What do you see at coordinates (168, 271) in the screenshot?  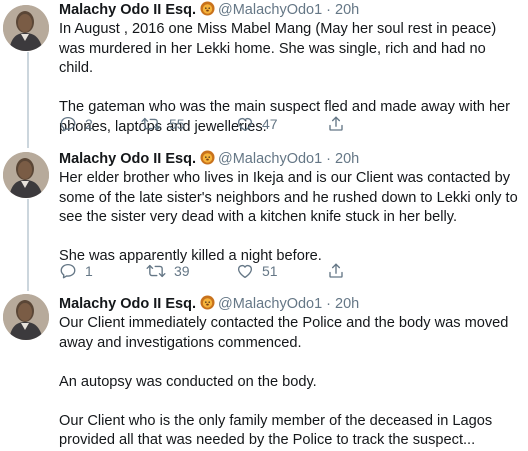 I see `retweet-button: 39` at bounding box center [168, 271].